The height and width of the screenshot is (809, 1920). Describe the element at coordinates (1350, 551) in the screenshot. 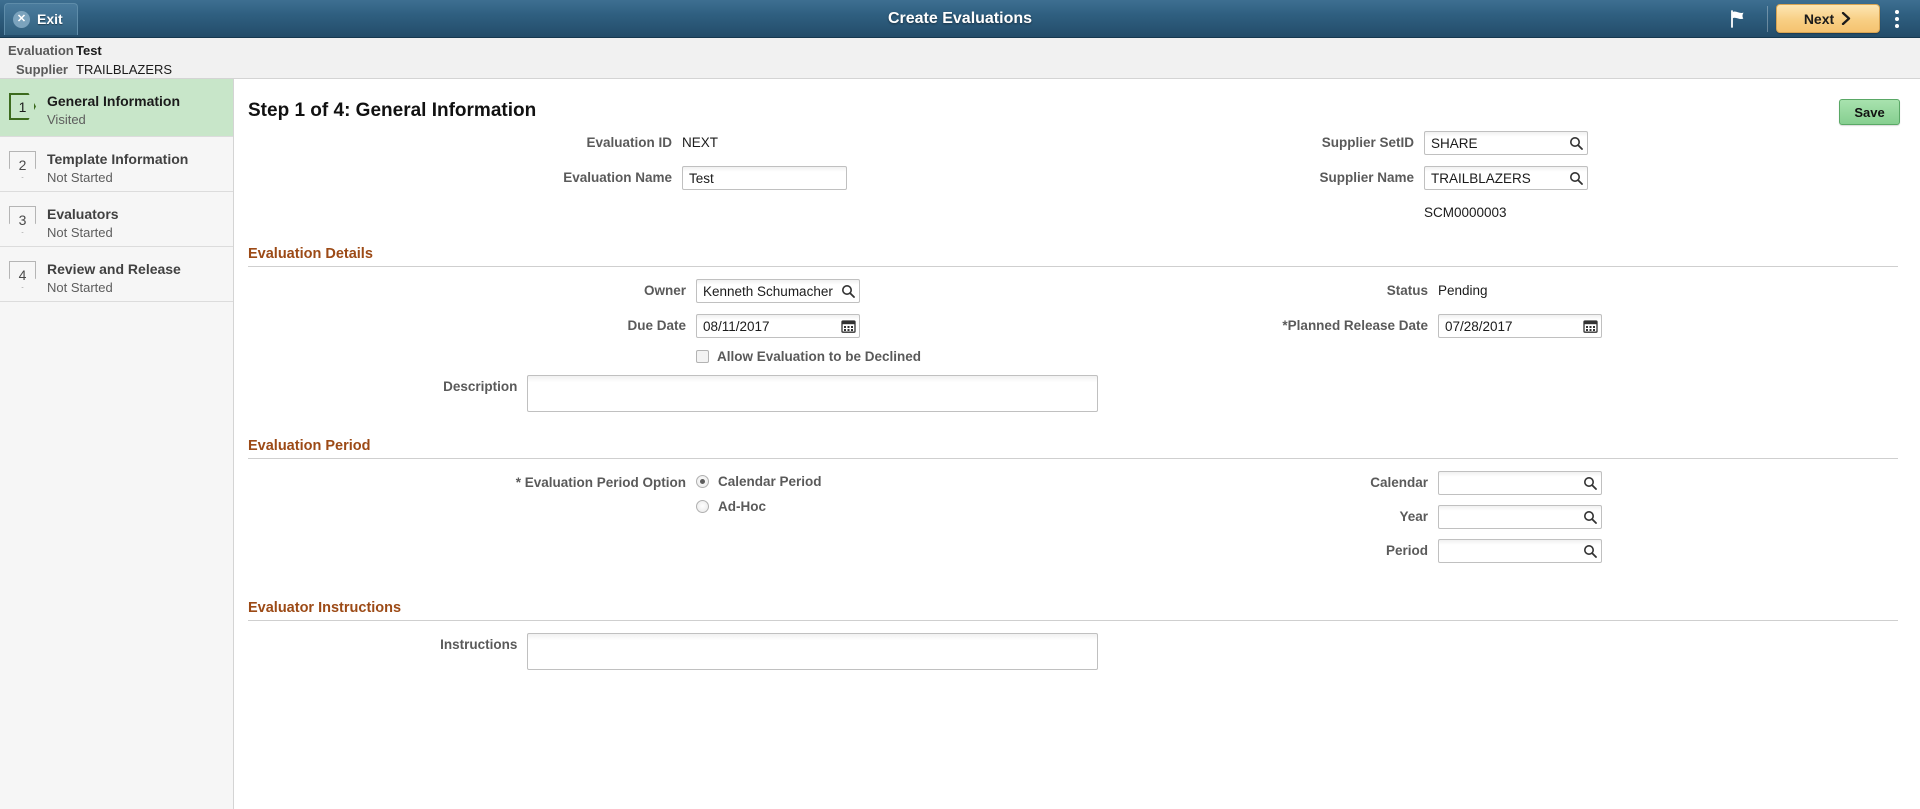

I see `row-period: Period` at that location.